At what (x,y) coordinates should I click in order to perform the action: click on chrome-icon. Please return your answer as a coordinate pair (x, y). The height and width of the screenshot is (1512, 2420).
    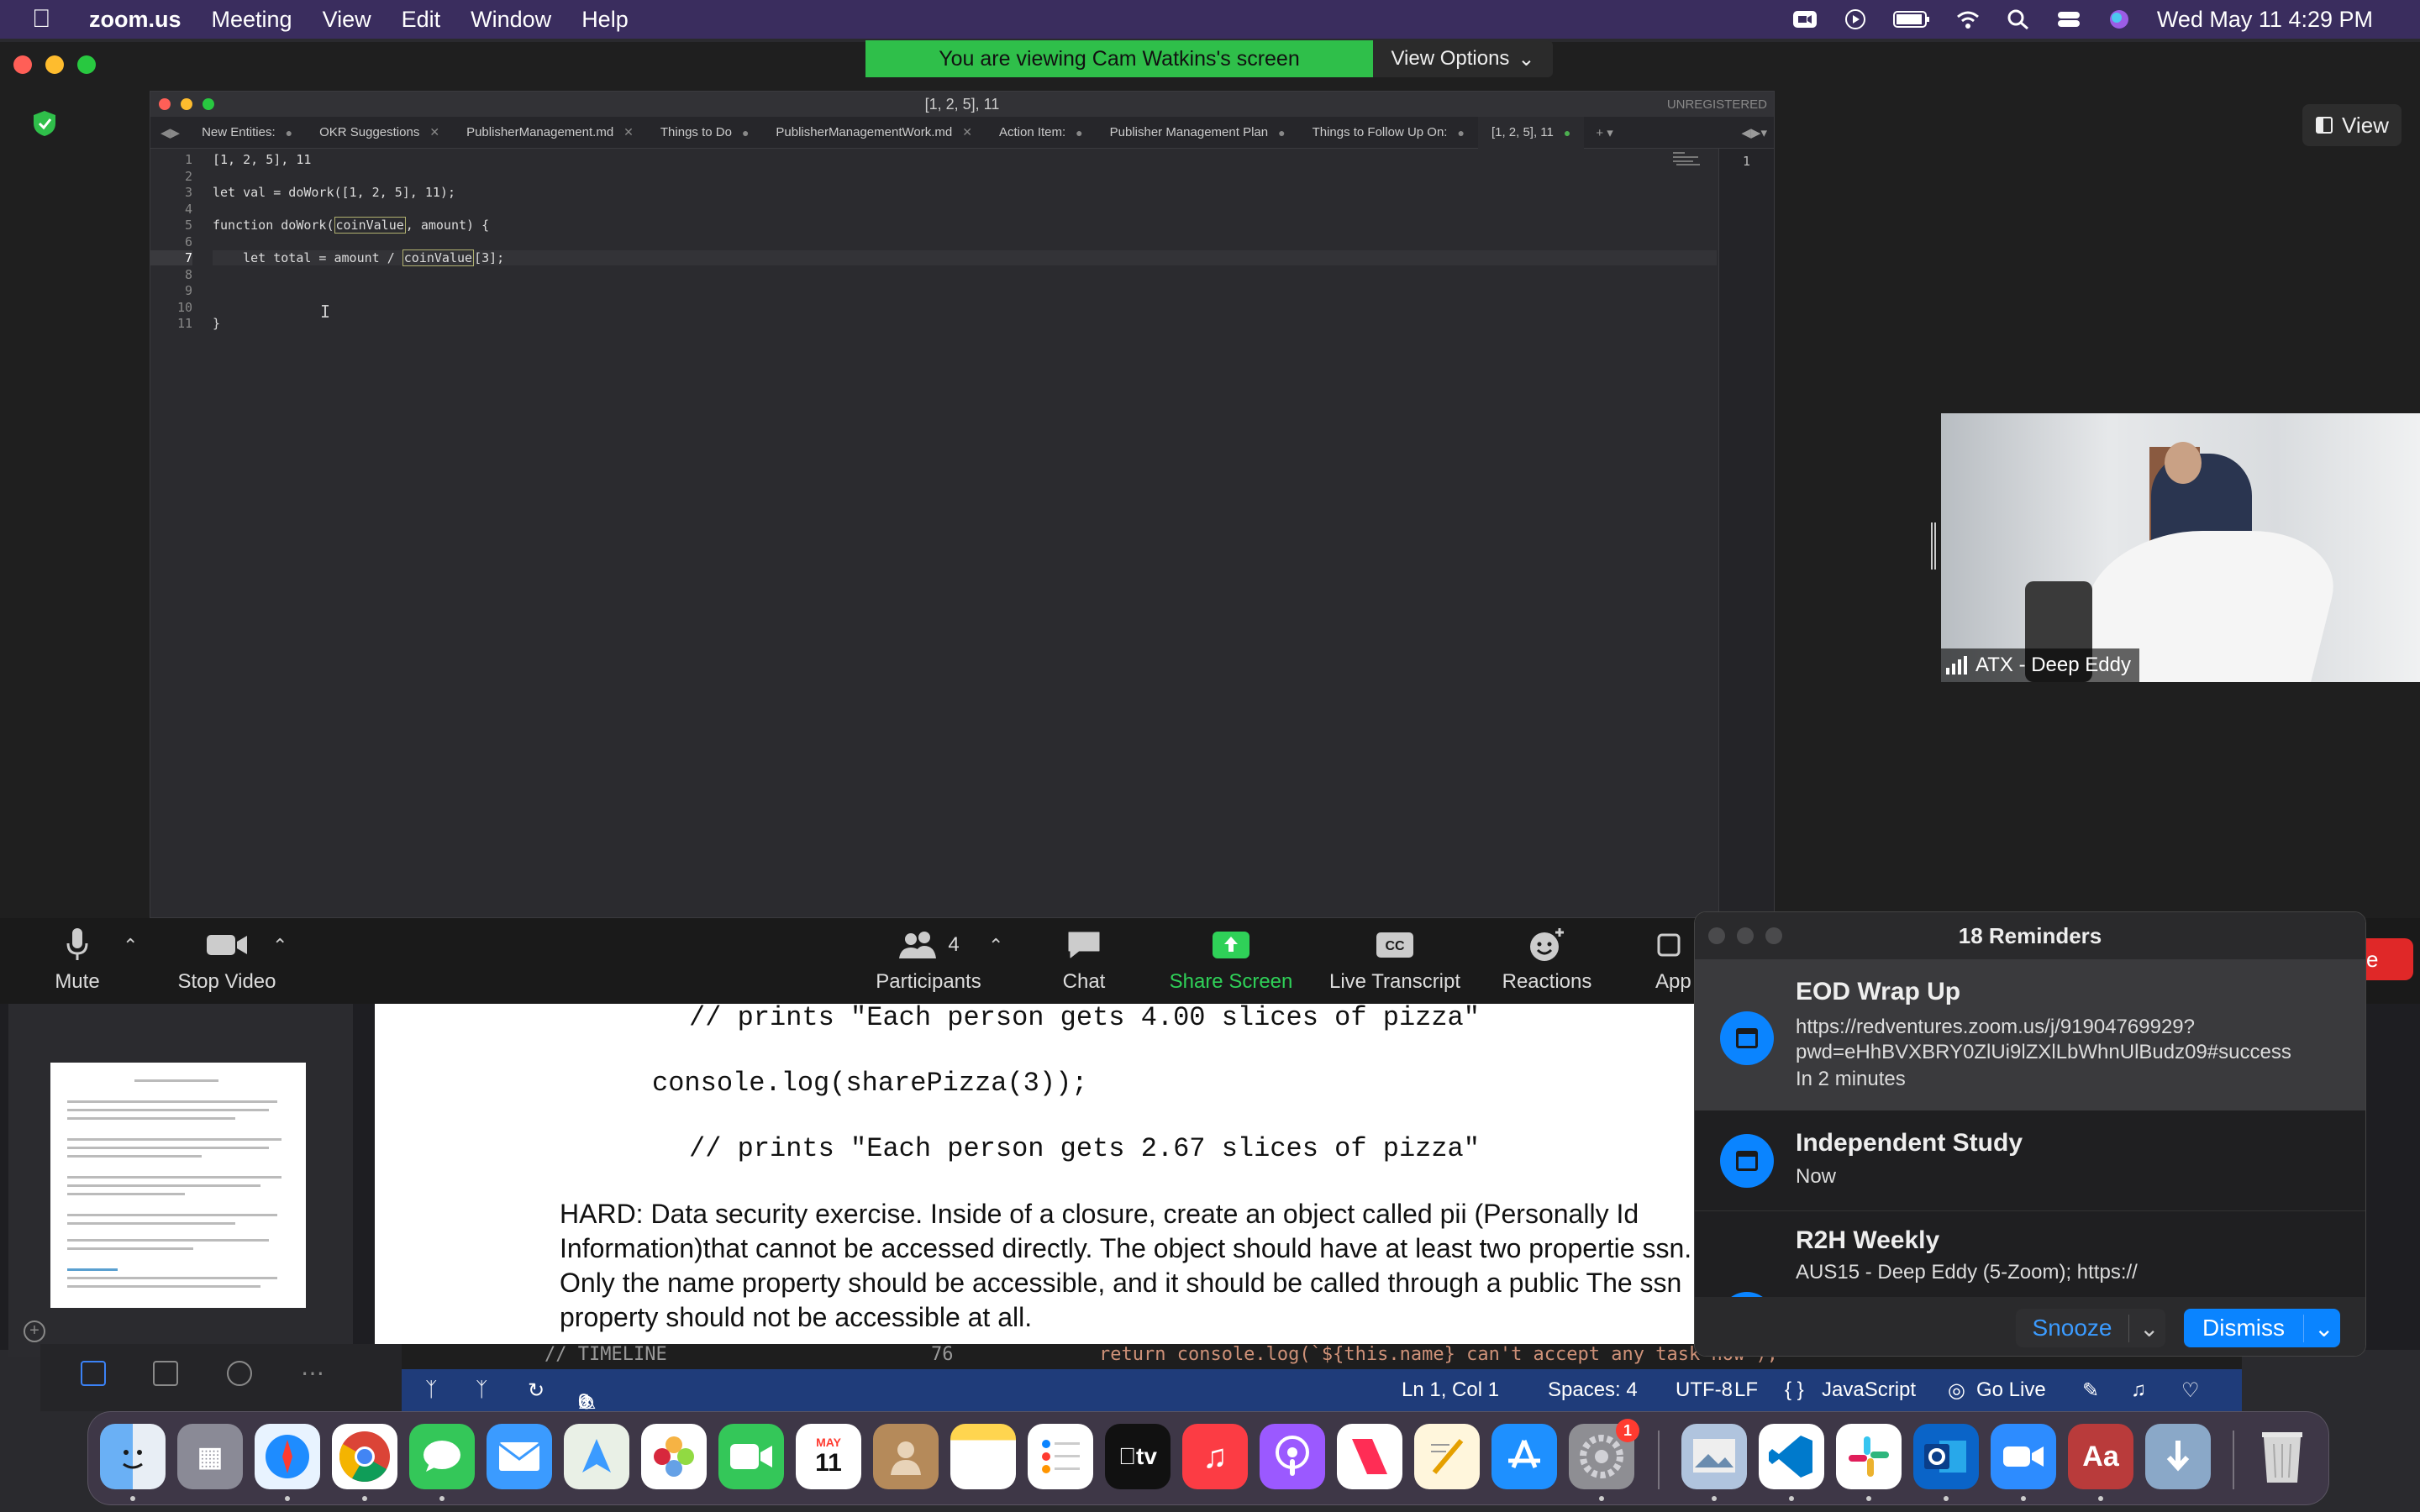
    Looking at the image, I should click on (364, 1456).